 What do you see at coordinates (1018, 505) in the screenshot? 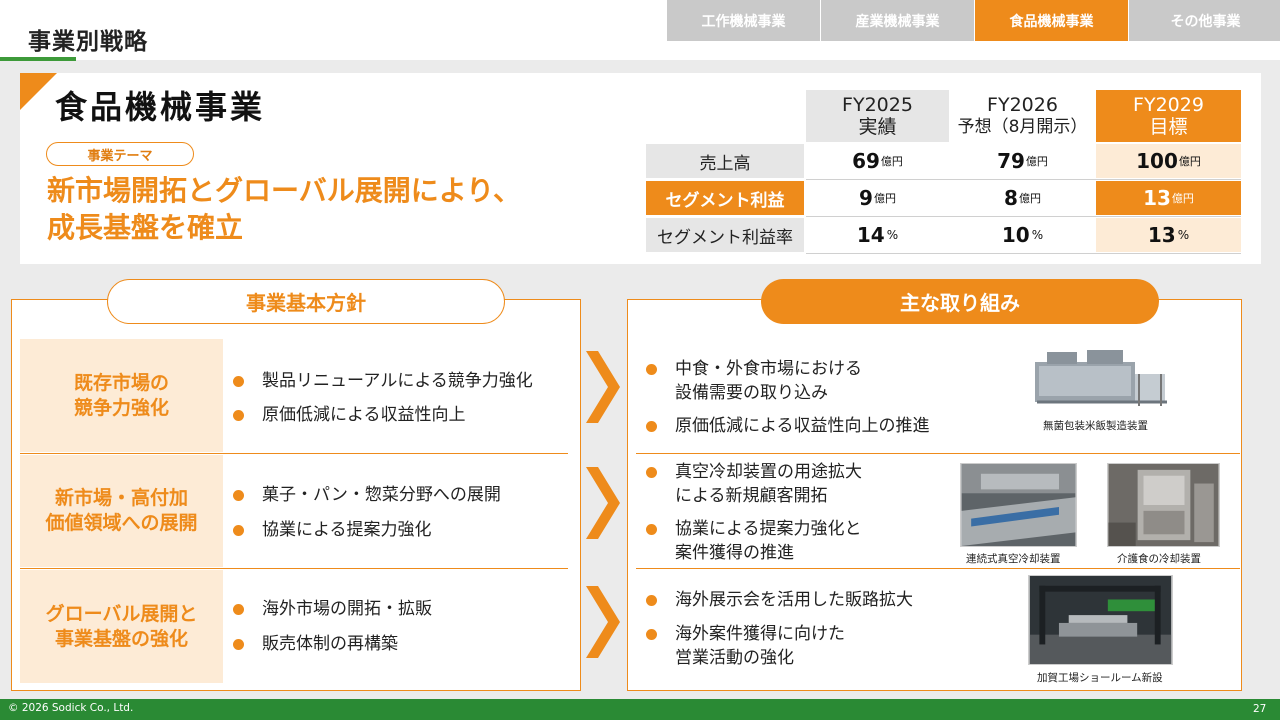
I see `vacuum-cooler-image` at bounding box center [1018, 505].